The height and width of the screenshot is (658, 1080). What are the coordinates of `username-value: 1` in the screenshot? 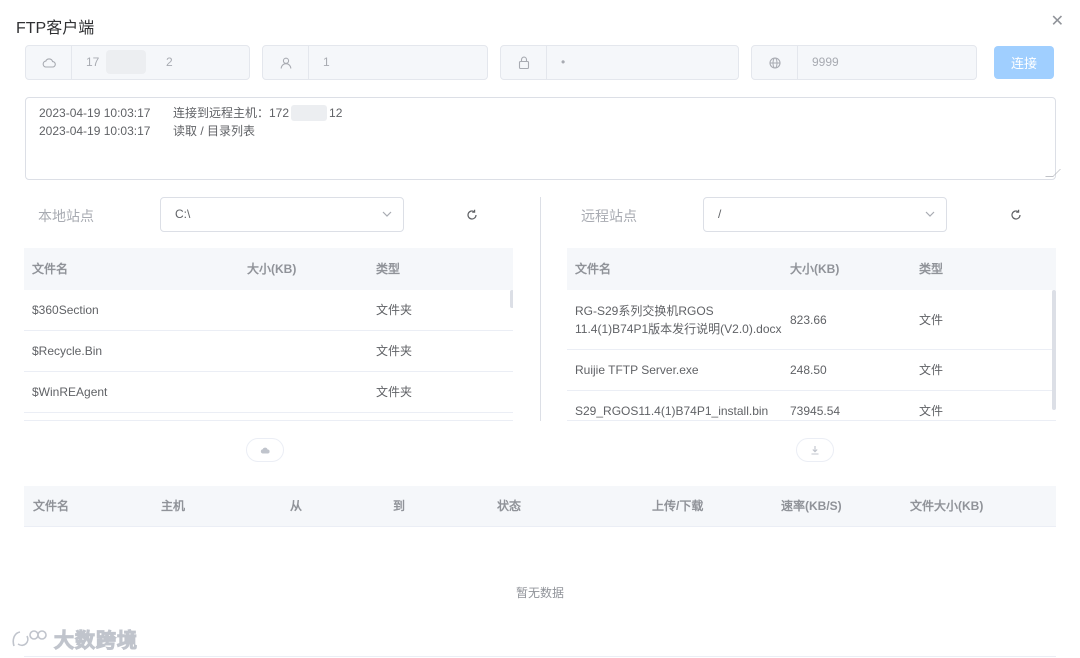 It's located at (326, 62).